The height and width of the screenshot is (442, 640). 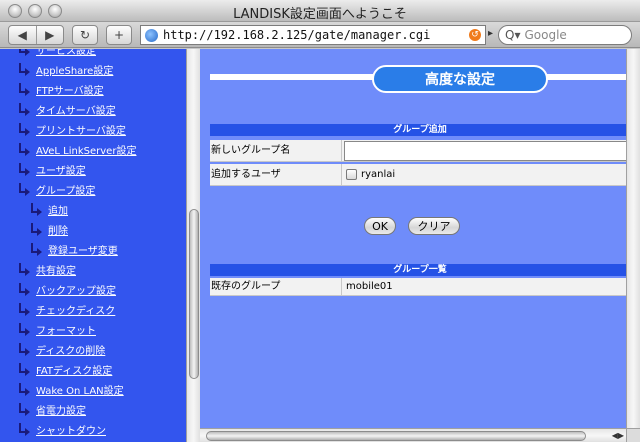 What do you see at coordinates (74, 369) in the screenshot?
I see `sidebar-item-label: FATディスク設定` at bounding box center [74, 369].